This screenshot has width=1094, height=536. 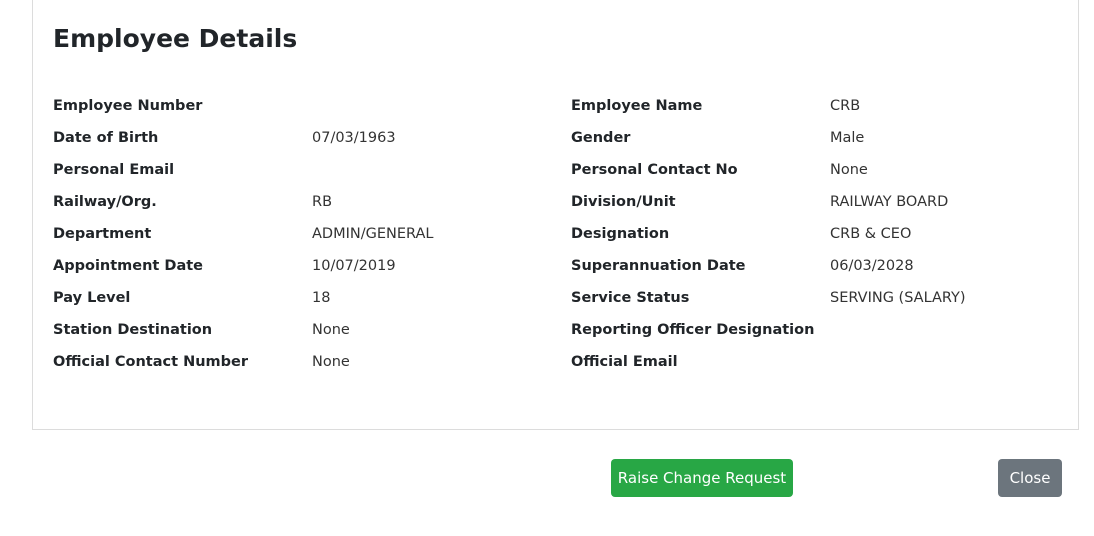 I want to click on employee-name-label: Employee Name, so click(x=637, y=106).